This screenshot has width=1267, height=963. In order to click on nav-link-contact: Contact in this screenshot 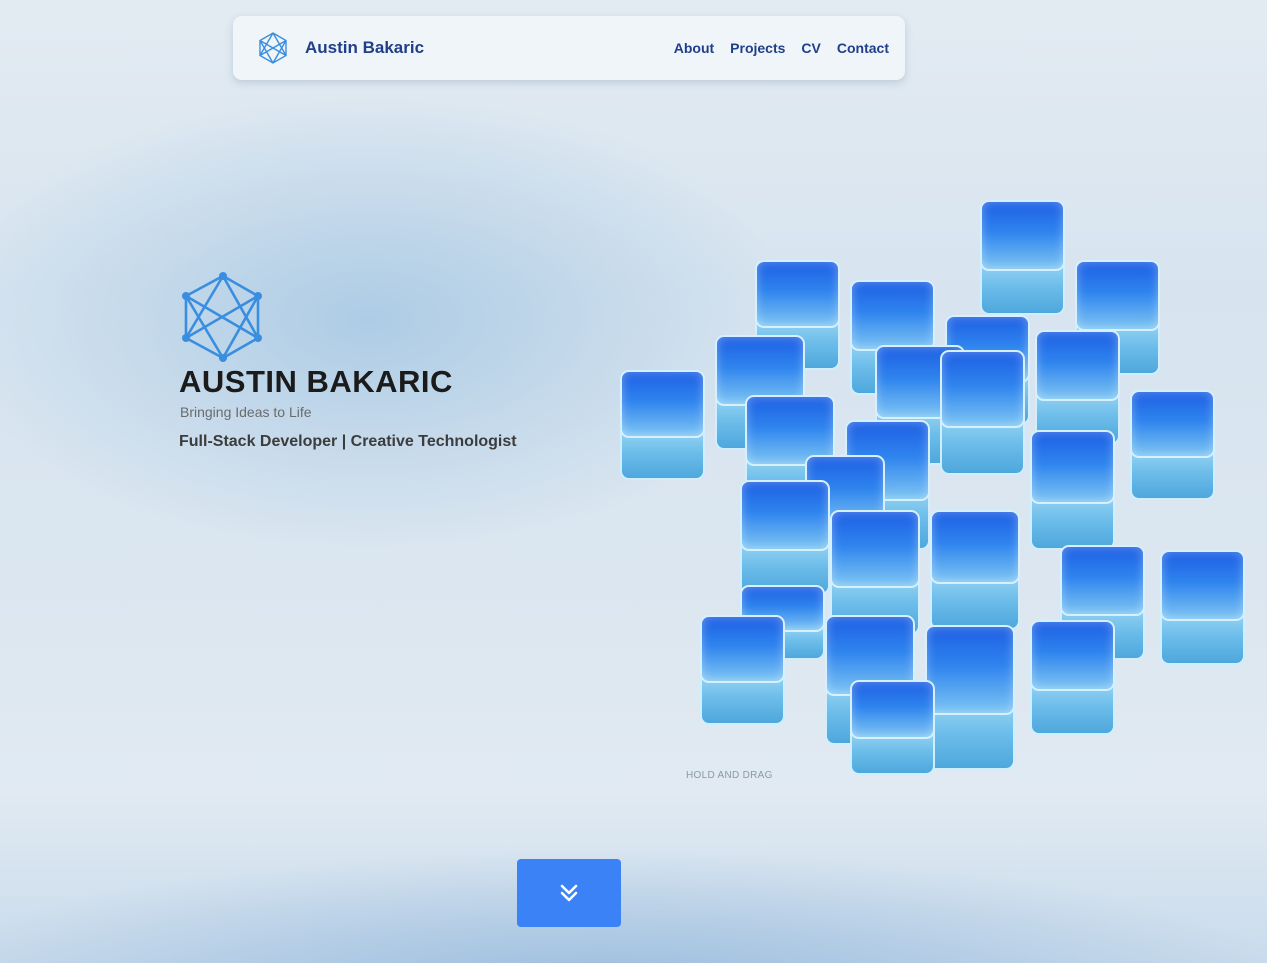, I will do `click(863, 48)`.